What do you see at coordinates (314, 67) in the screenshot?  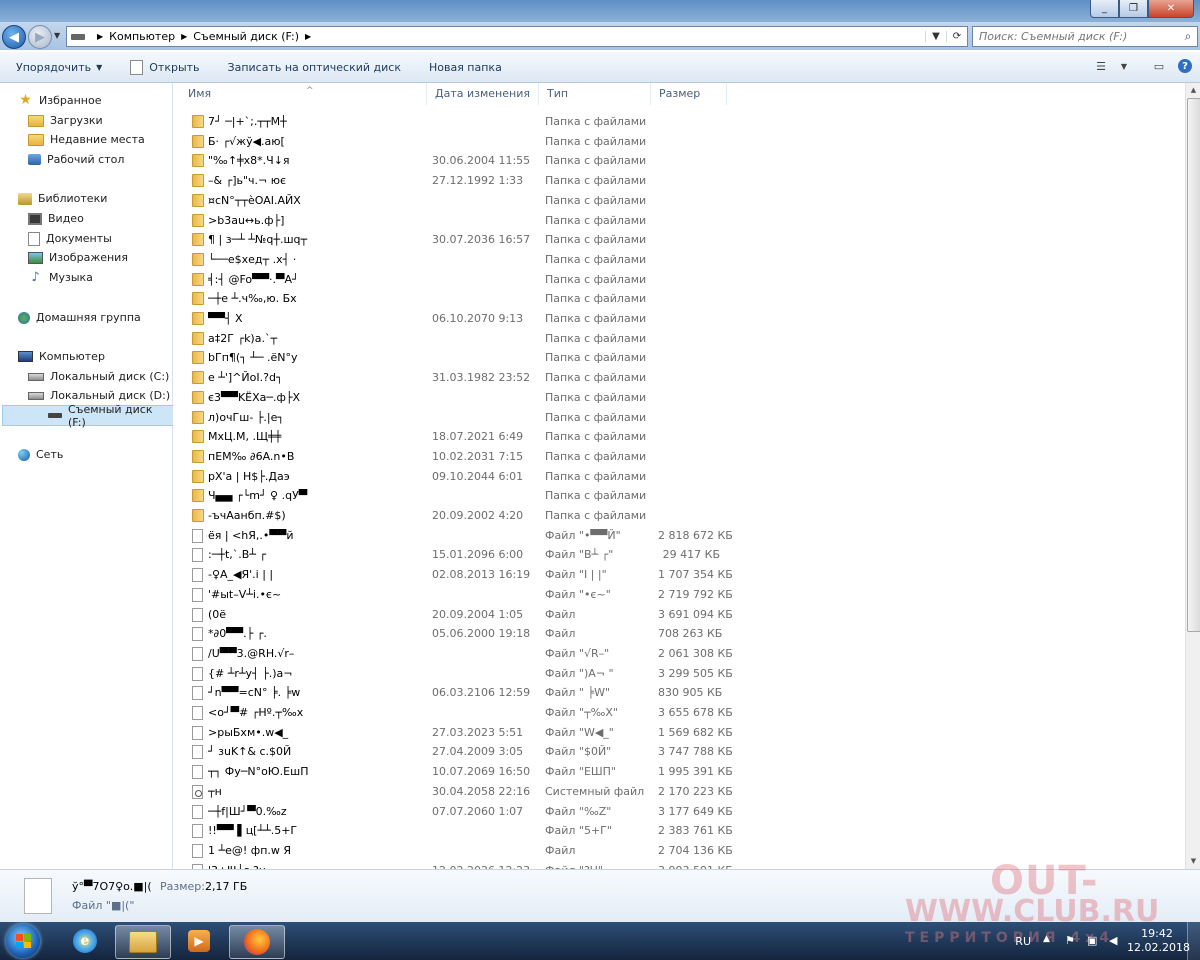 I see `burn-button: Записать на оптический диск` at bounding box center [314, 67].